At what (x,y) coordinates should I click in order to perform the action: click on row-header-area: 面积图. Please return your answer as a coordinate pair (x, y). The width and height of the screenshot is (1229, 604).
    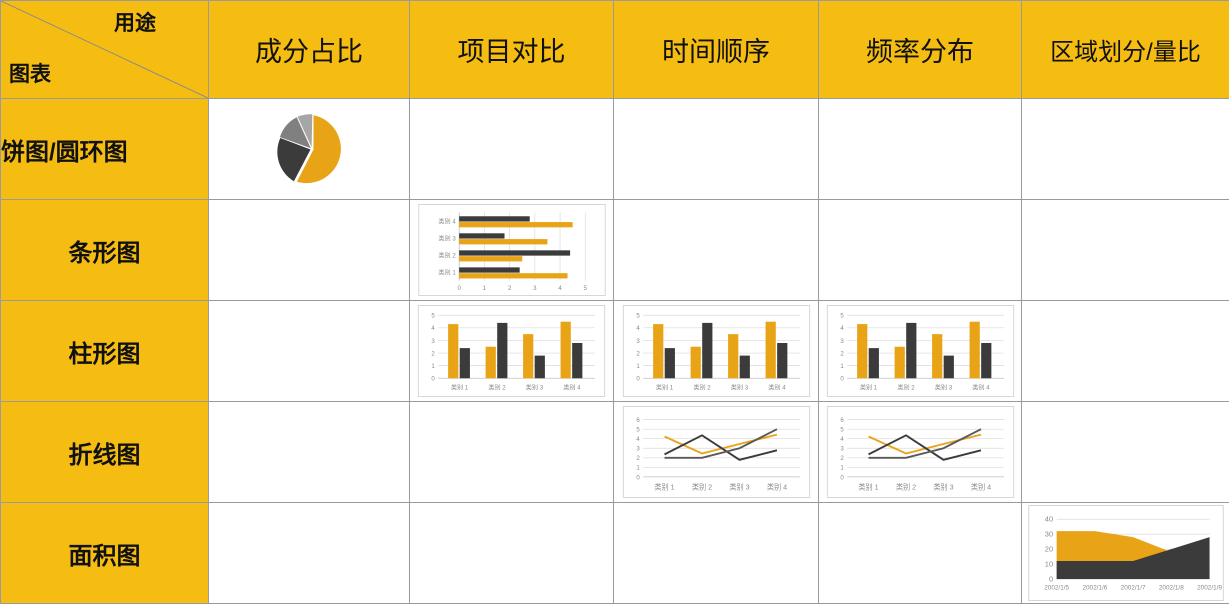
    Looking at the image, I should click on (105, 553).